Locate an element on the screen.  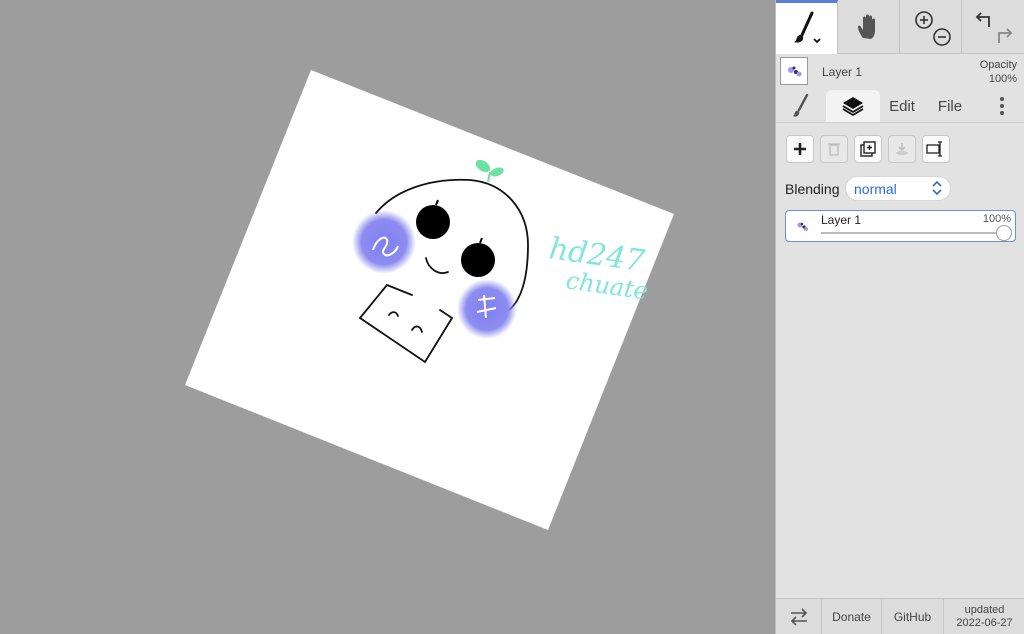
undo-redo-buttons is located at coordinates (993, 27).